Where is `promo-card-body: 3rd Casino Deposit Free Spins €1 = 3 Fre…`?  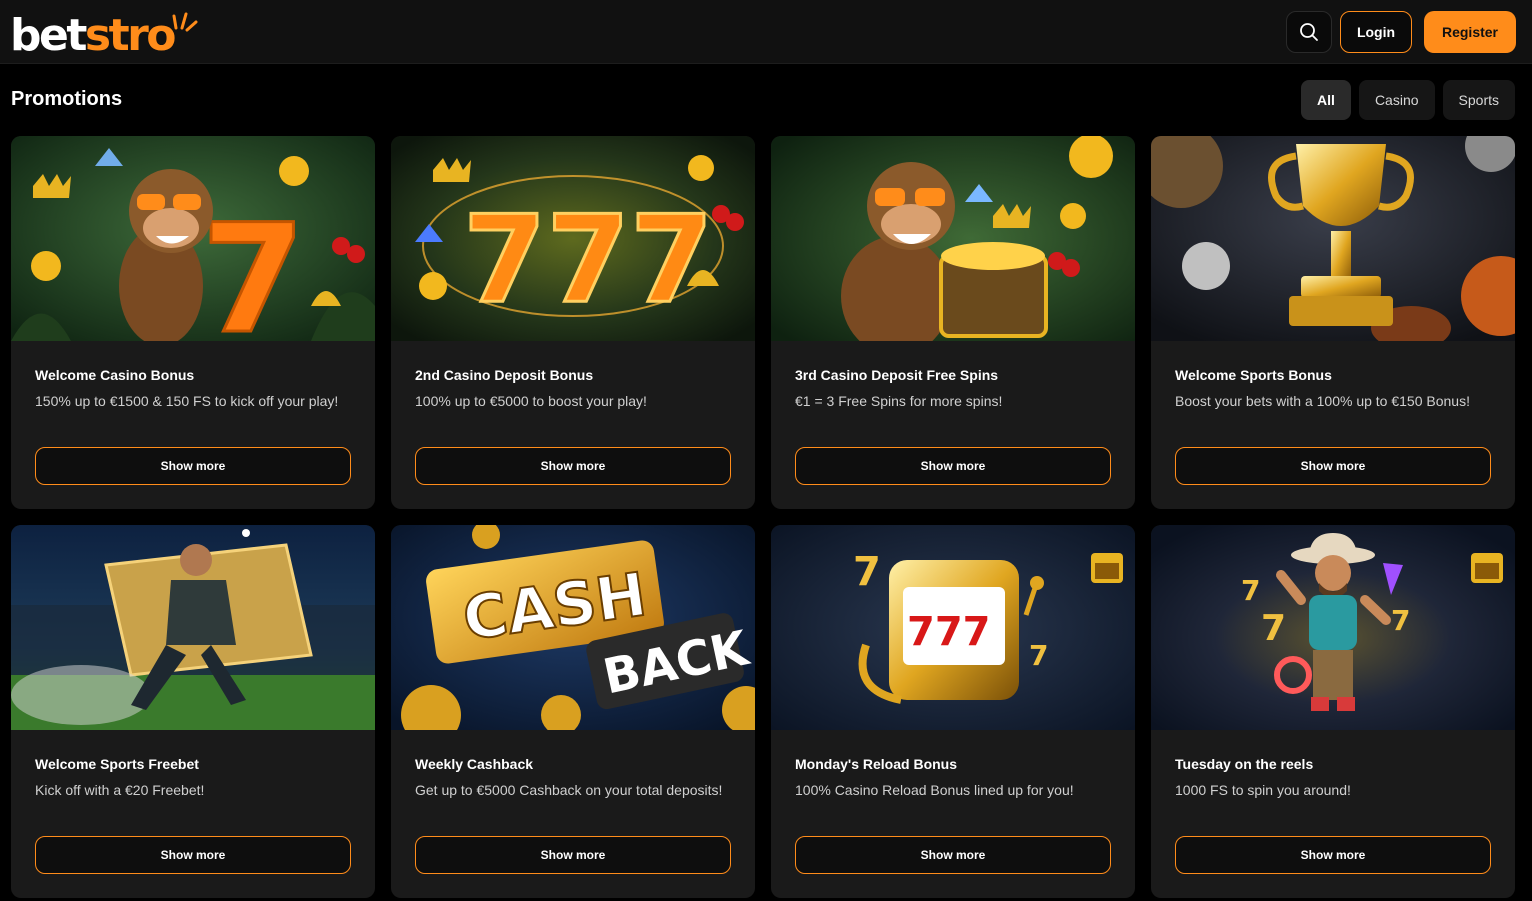
promo-card-body: 3rd Casino Deposit Free Spins €1 = 3 Fre… is located at coordinates (953, 425).